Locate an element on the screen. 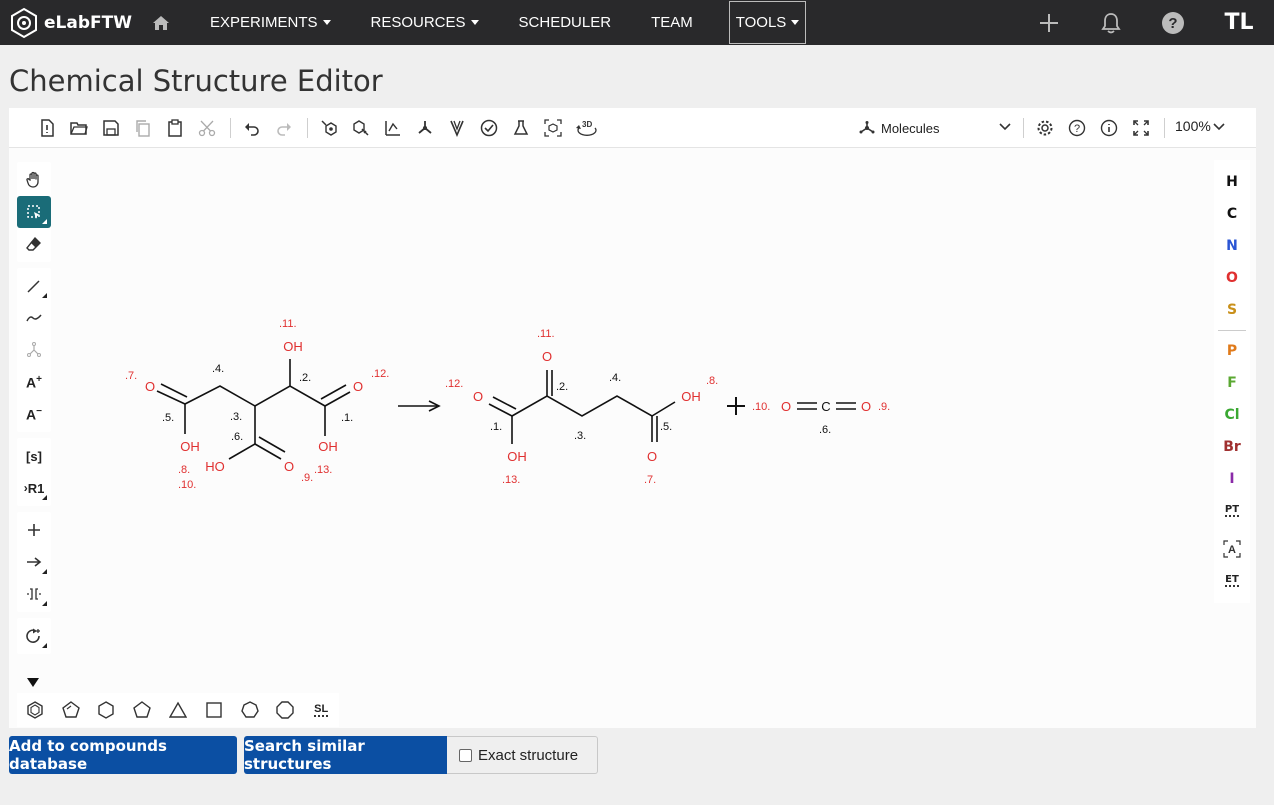  atom-o-button: O is located at coordinates (1232, 278).